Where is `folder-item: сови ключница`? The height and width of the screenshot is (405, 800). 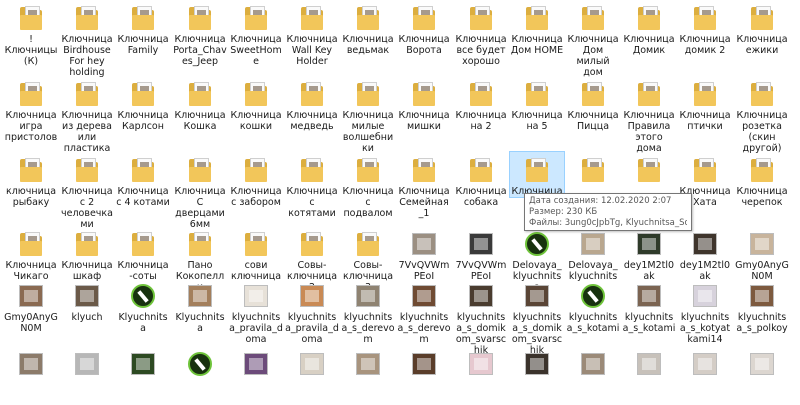 folder-item: сови ключница is located at coordinates (256, 254).